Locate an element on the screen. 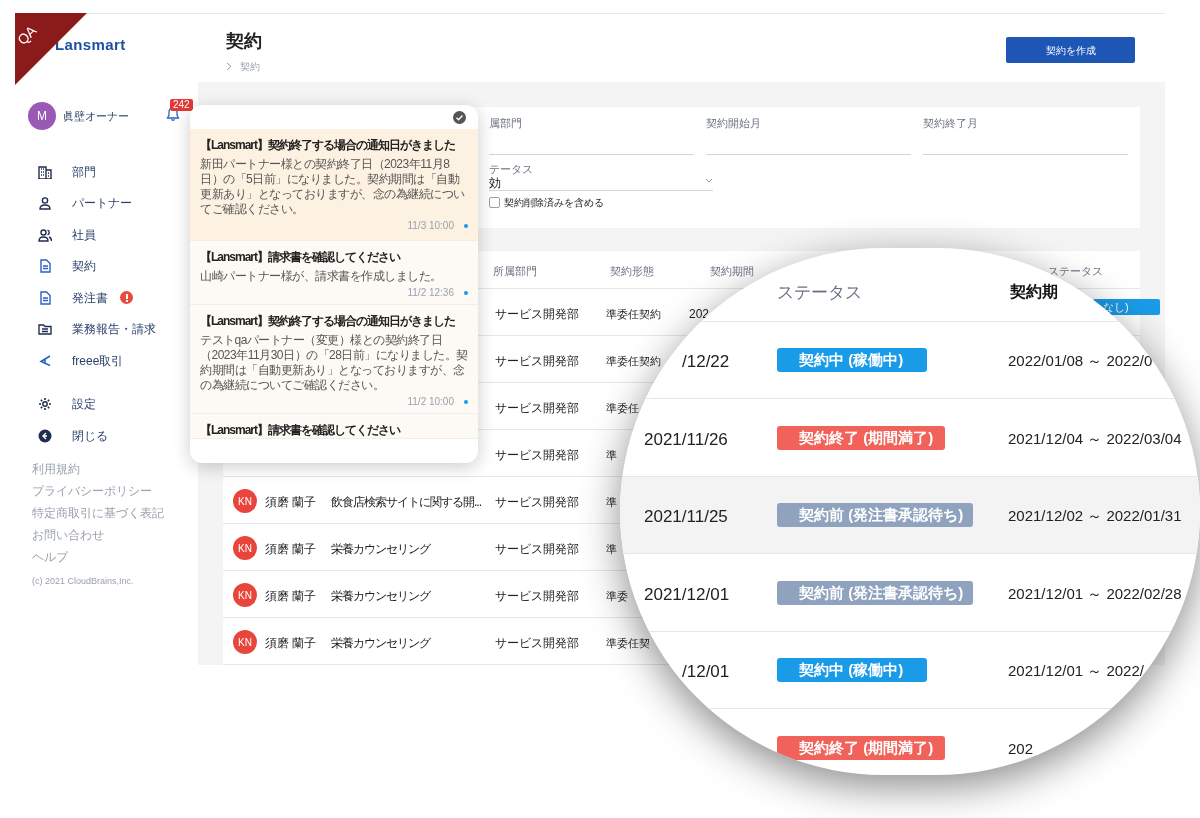 The width and height of the screenshot is (1200, 818). table-cell-text: 2022/01/08 ～ 2022/0 is located at coordinates (1080, 361).